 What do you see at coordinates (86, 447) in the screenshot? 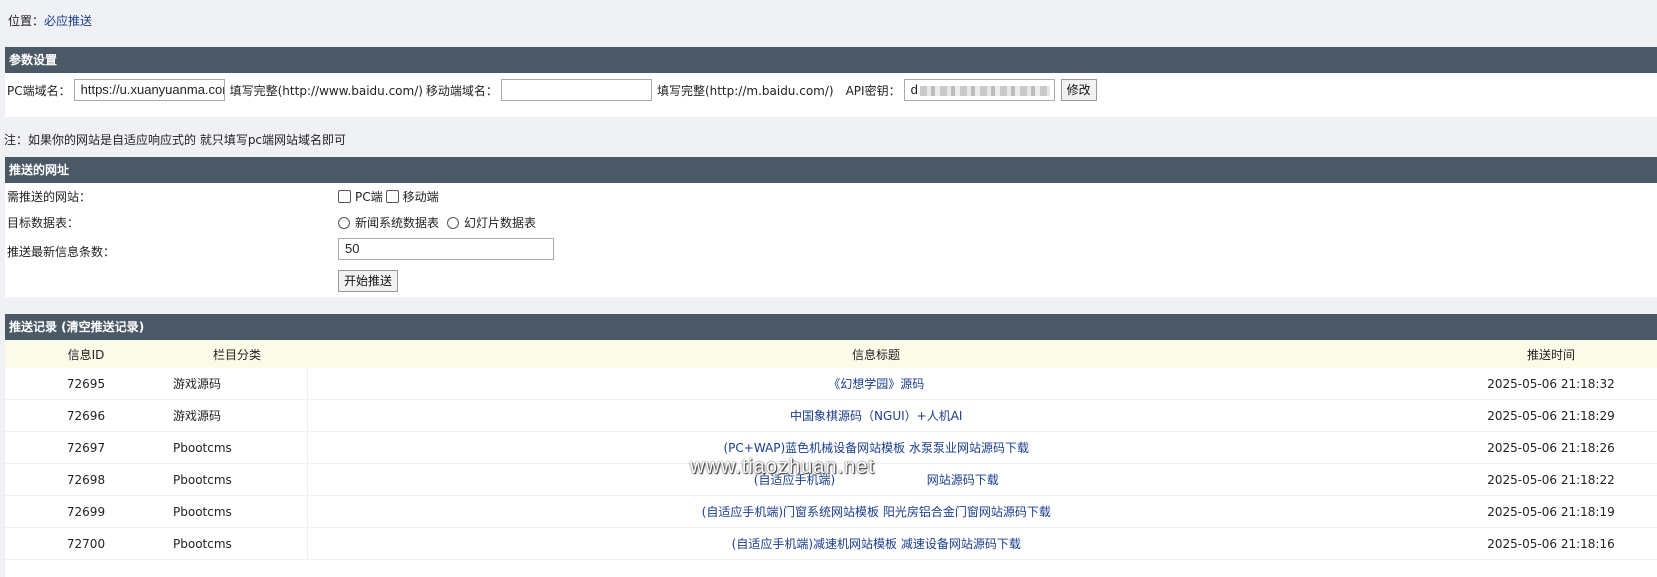
I see `row-id: 72697` at bounding box center [86, 447].